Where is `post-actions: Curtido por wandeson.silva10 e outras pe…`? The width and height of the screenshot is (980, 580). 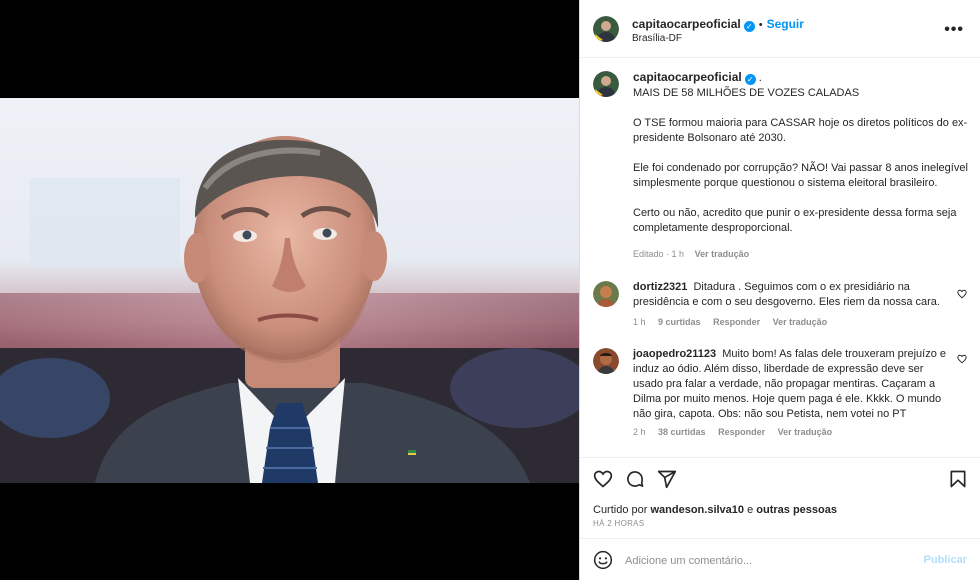 post-actions: Curtido por wandeson.silva10 e outras pe… is located at coordinates (780, 518).